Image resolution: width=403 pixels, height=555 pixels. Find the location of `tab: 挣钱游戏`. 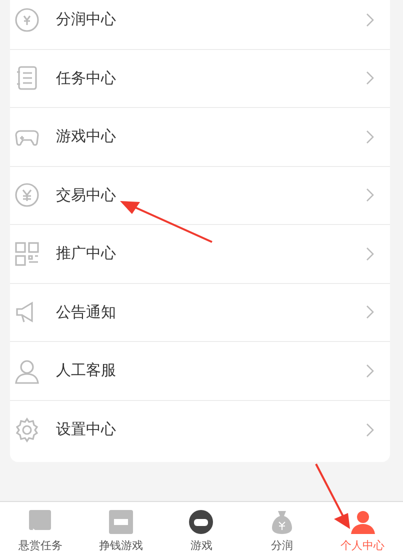

tab: 挣钱游戏 is located at coordinates (121, 528).